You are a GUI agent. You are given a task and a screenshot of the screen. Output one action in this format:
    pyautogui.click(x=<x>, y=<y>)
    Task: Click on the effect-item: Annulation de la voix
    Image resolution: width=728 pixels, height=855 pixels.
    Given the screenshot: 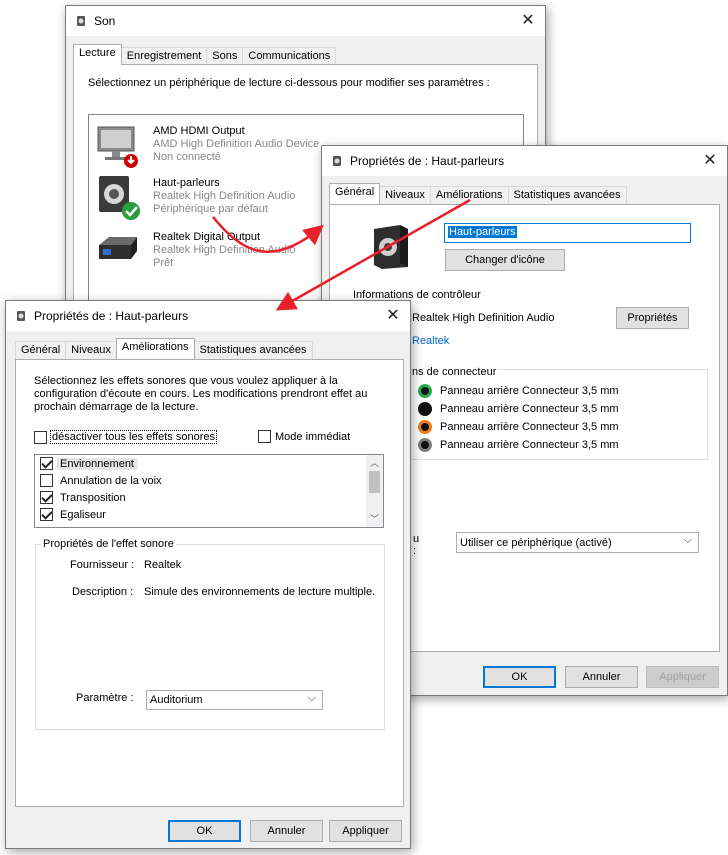 What is the action you would take?
    pyautogui.click(x=209, y=480)
    